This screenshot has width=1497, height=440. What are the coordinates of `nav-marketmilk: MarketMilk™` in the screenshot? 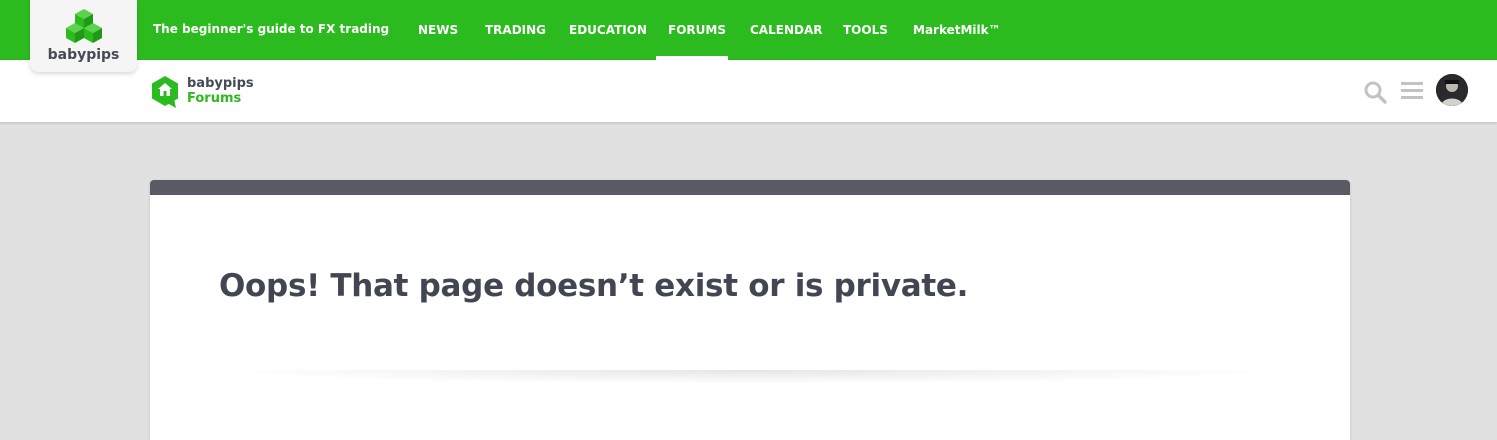 It's located at (957, 30).